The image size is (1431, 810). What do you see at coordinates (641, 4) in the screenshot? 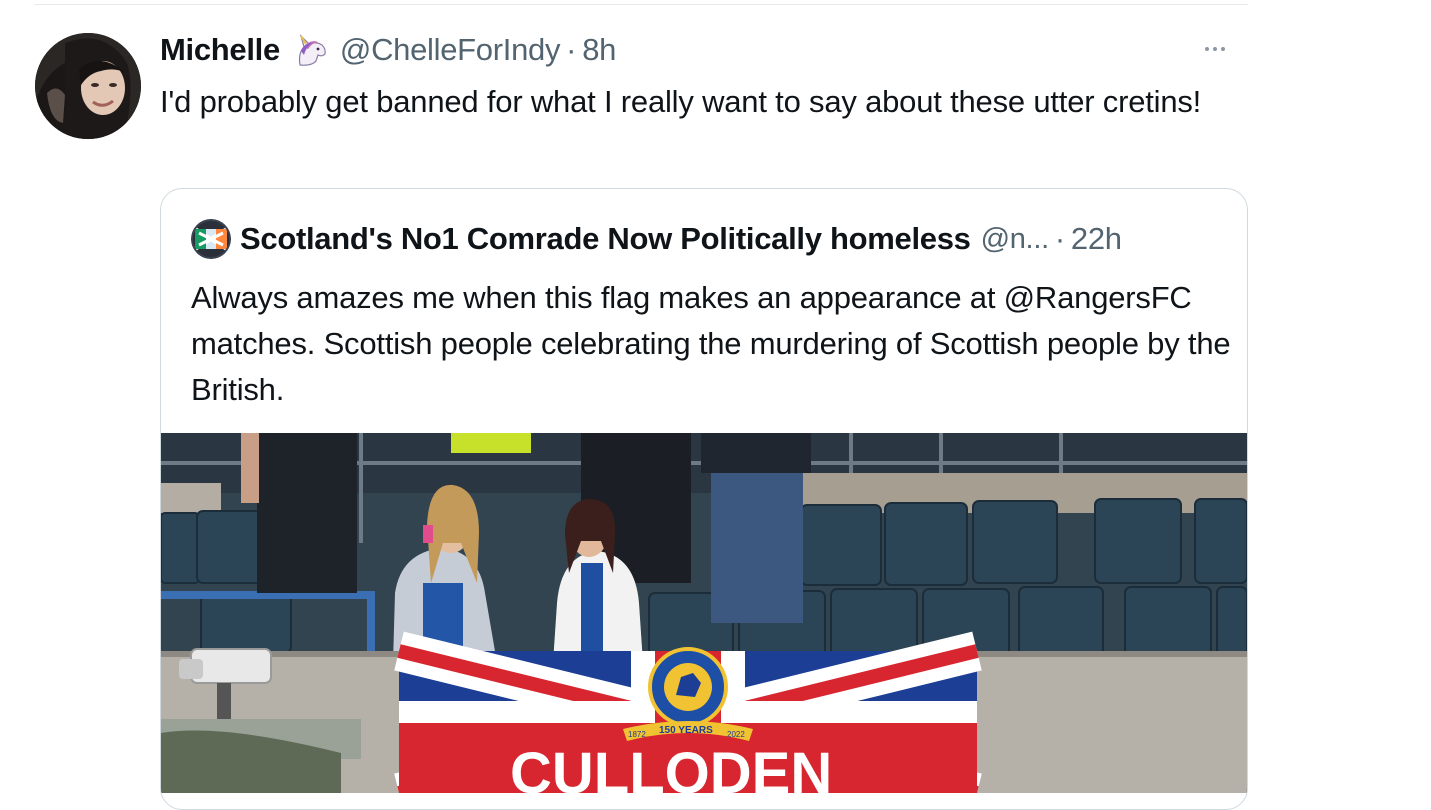
I see `top-divider` at bounding box center [641, 4].